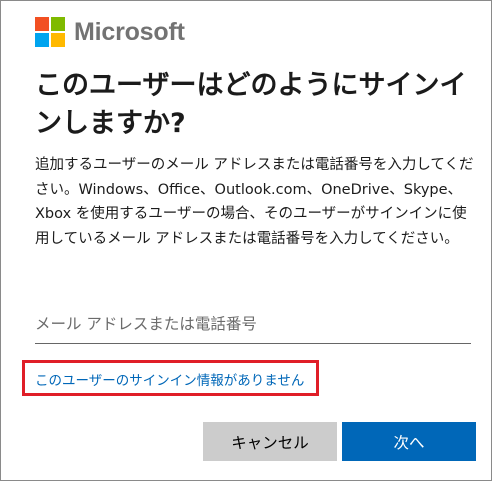  I want to click on cancel-button: キャンセル, so click(270, 441).